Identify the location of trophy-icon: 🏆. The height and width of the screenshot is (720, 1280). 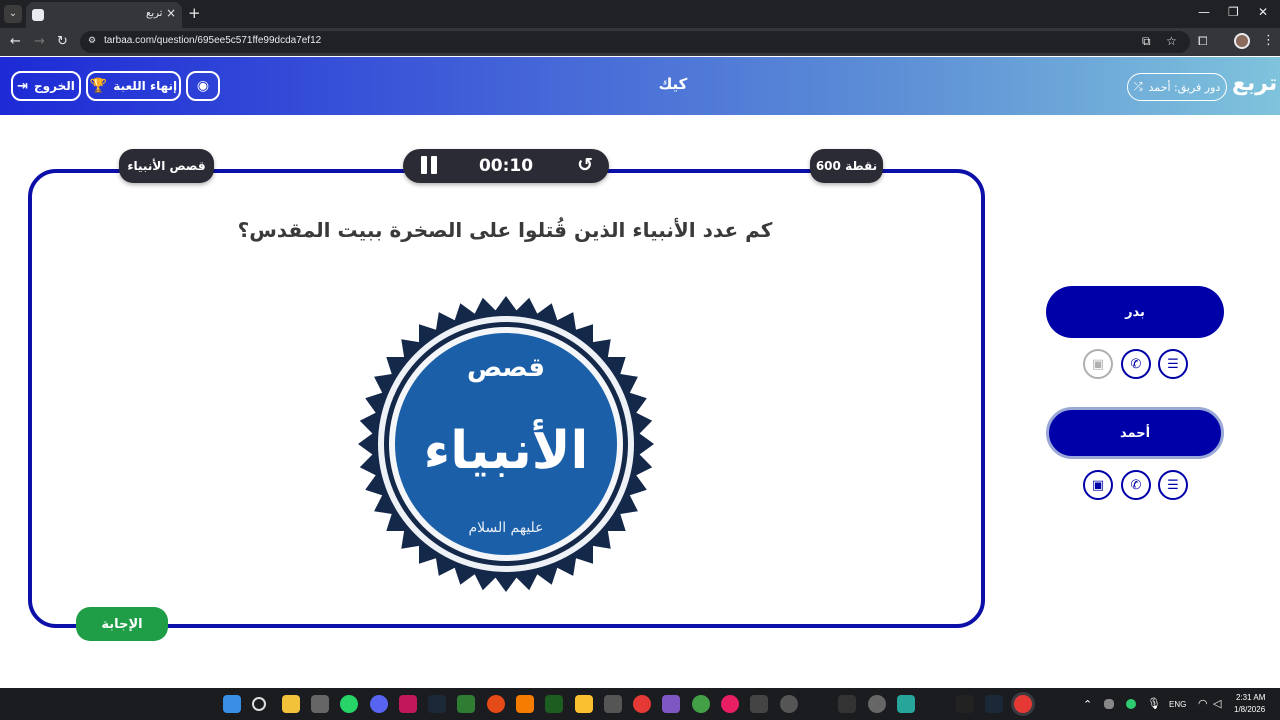
(98, 86).